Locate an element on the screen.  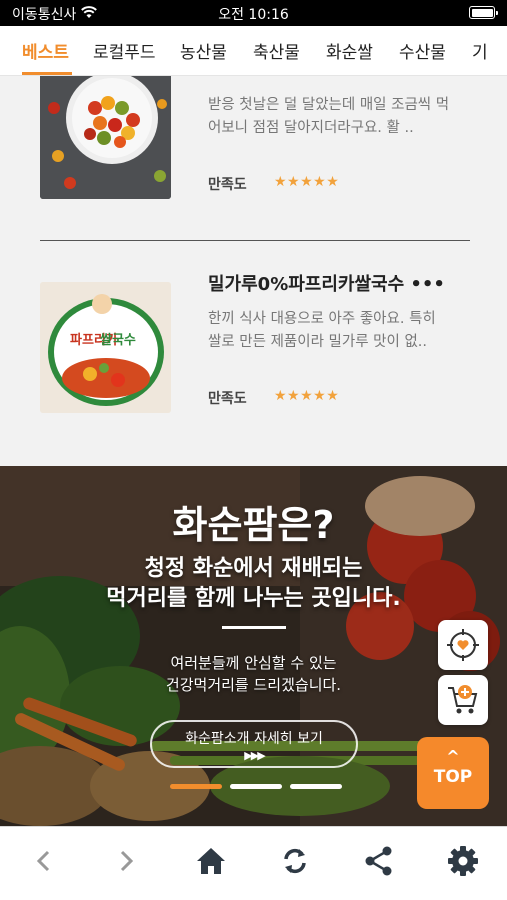
slide-indicator is located at coordinates (260, 787).